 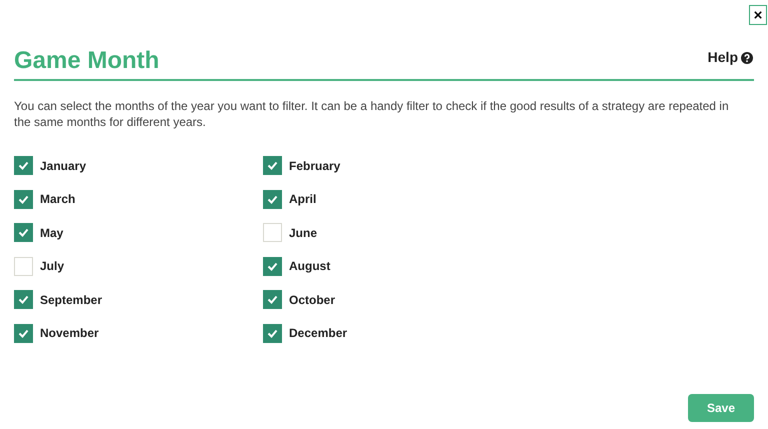 What do you see at coordinates (87, 61) in the screenshot?
I see `dialog-title: Game Month` at bounding box center [87, 61].